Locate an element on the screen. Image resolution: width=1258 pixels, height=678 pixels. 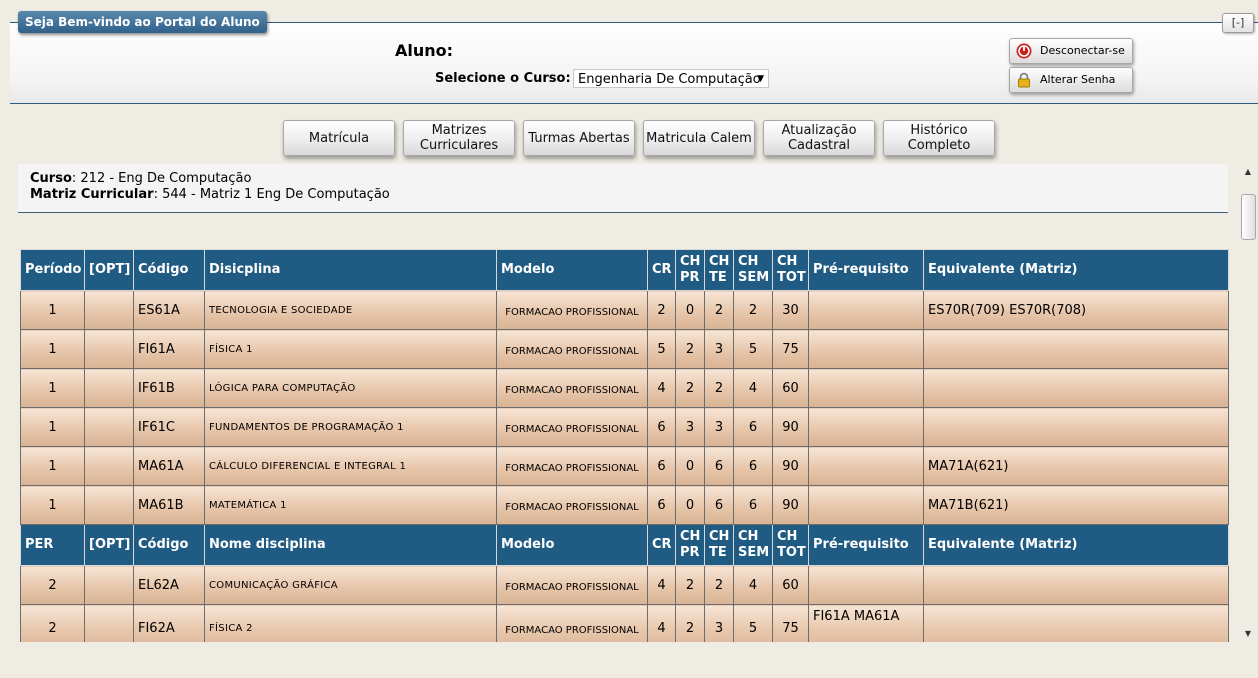
nav-cadastral-button: Atualização Cadastral is located at coordinates (819, 138).